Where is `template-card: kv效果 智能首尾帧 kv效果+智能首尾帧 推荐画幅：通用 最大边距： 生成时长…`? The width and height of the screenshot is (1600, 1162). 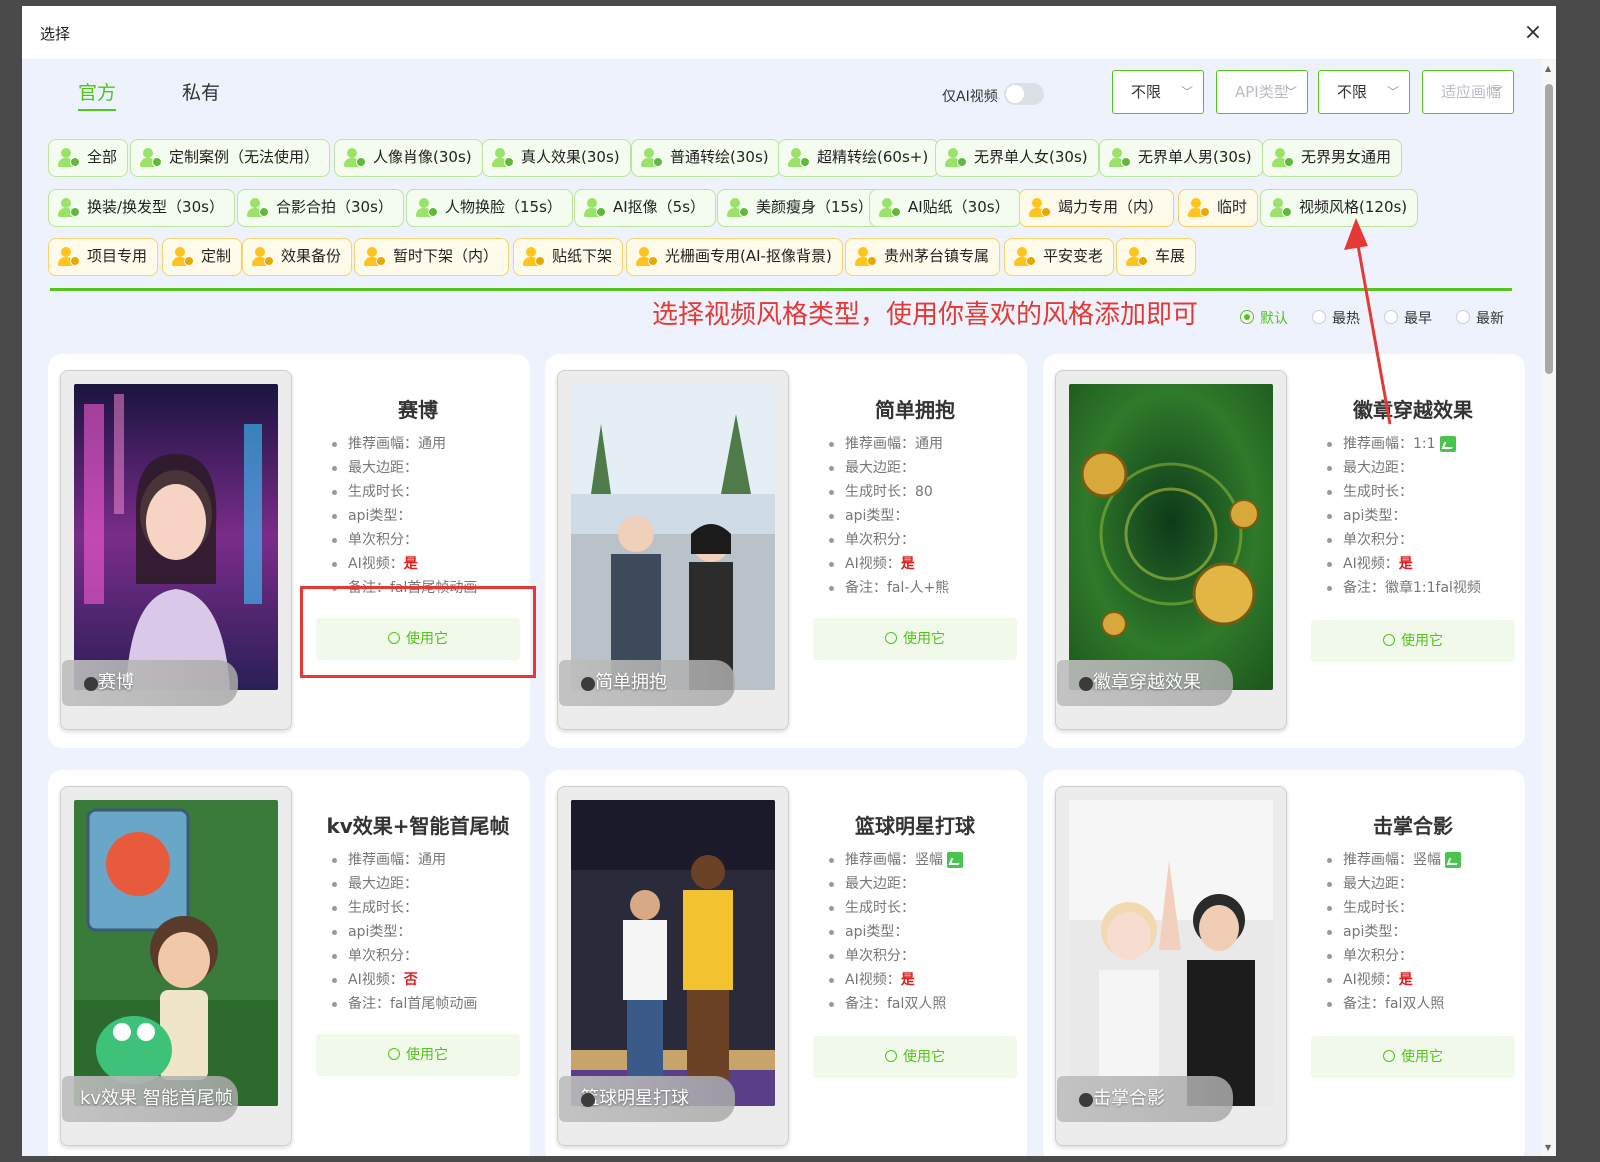
template-card: kv效果 智能首尾帧 kv效果+智能首尾帧 推荐画幅：通用 最大边距： 生成时长… is located at coordinates (289, 963).